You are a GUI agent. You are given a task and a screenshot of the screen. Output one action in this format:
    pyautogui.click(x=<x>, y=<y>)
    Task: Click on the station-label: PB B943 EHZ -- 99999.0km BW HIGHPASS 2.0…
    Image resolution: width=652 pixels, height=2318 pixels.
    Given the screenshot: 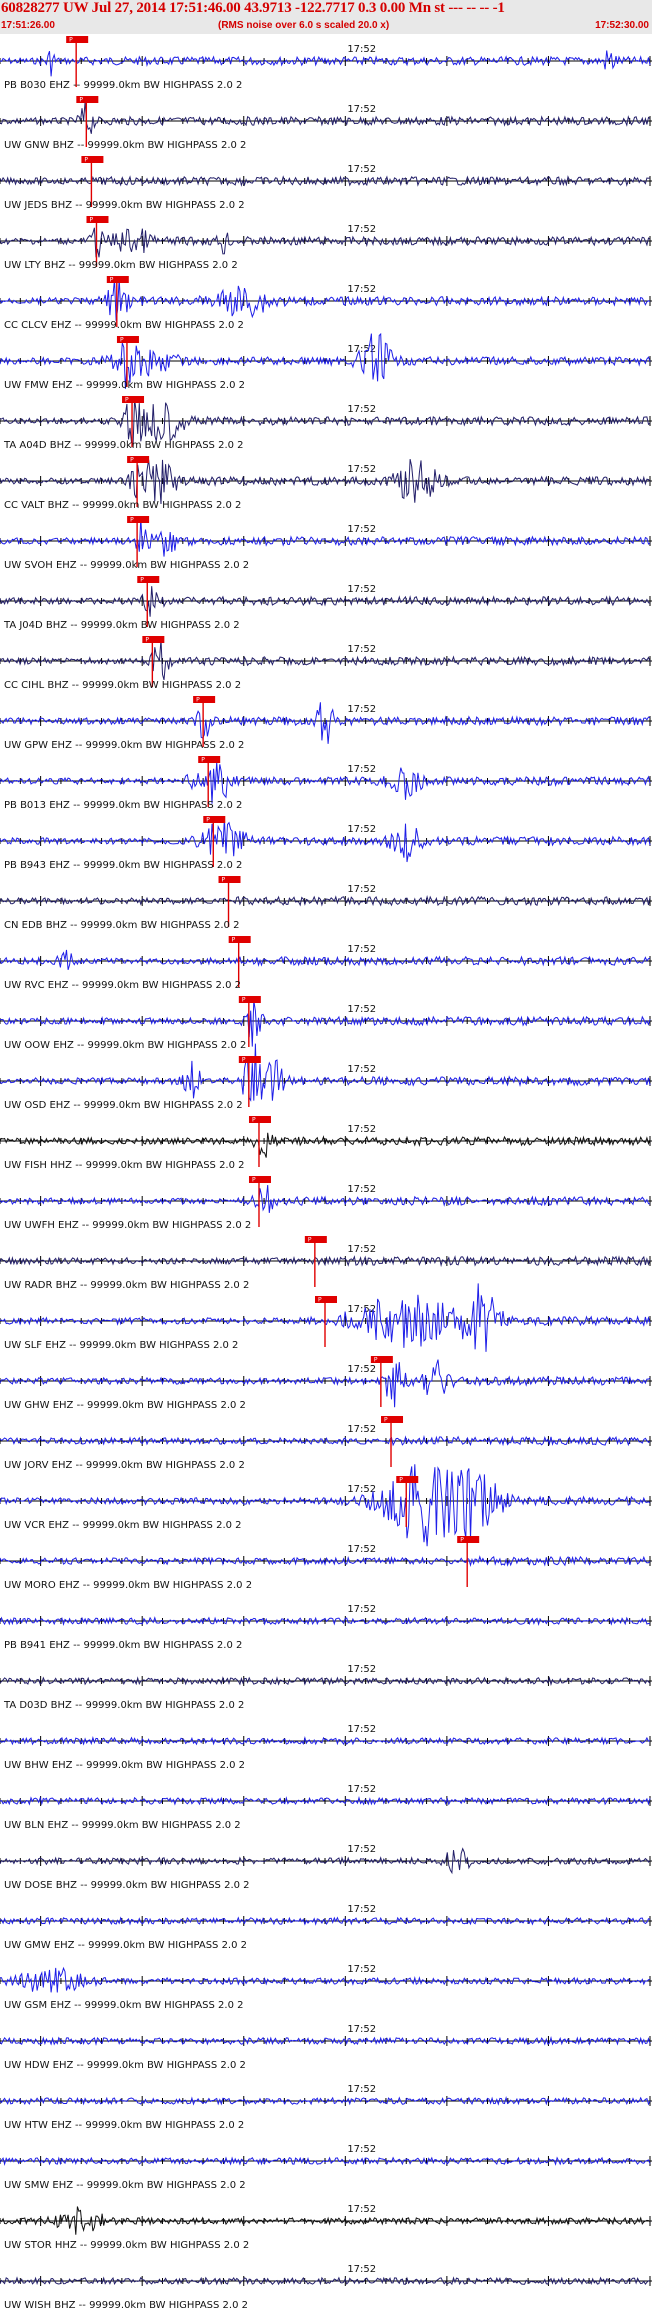 What is the action you would take?
    pyautogui.click(x=123, y=865)
    